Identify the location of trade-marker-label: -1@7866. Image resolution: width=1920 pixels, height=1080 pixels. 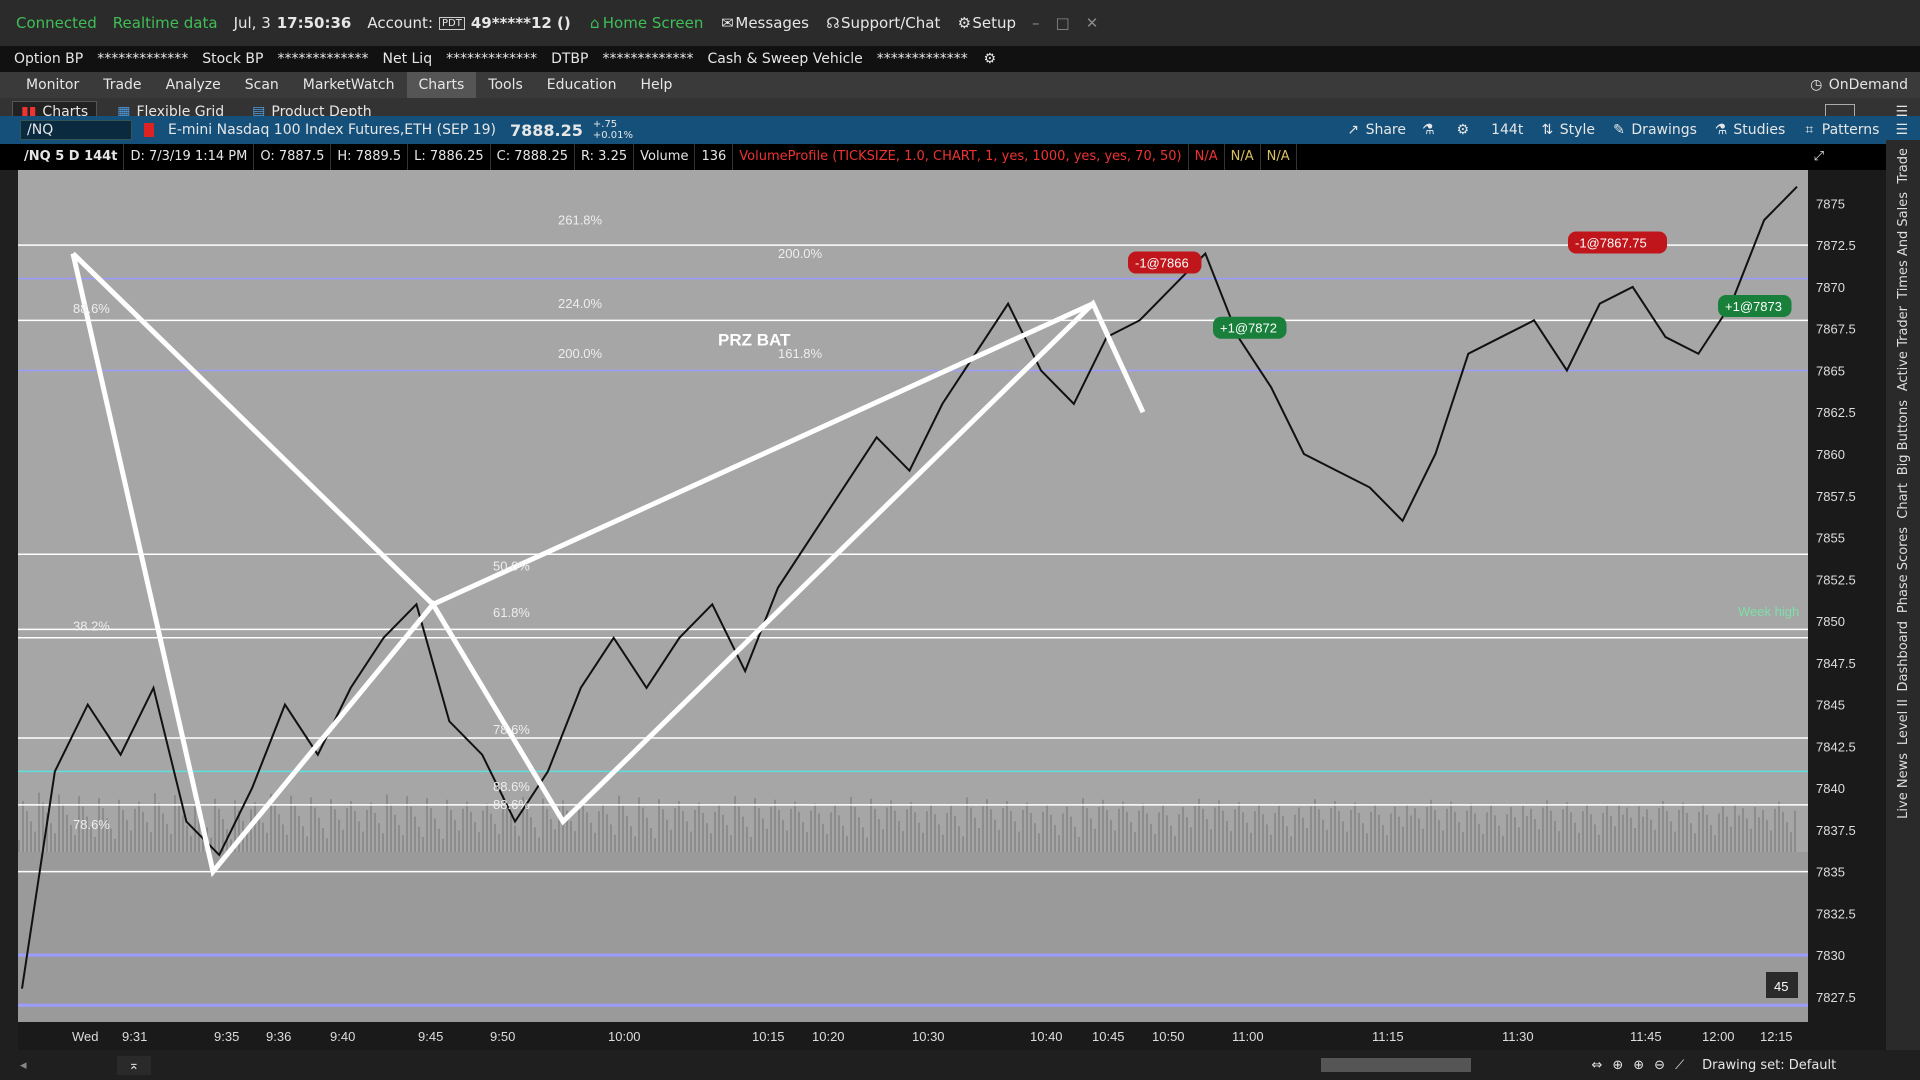
(1162, 263).